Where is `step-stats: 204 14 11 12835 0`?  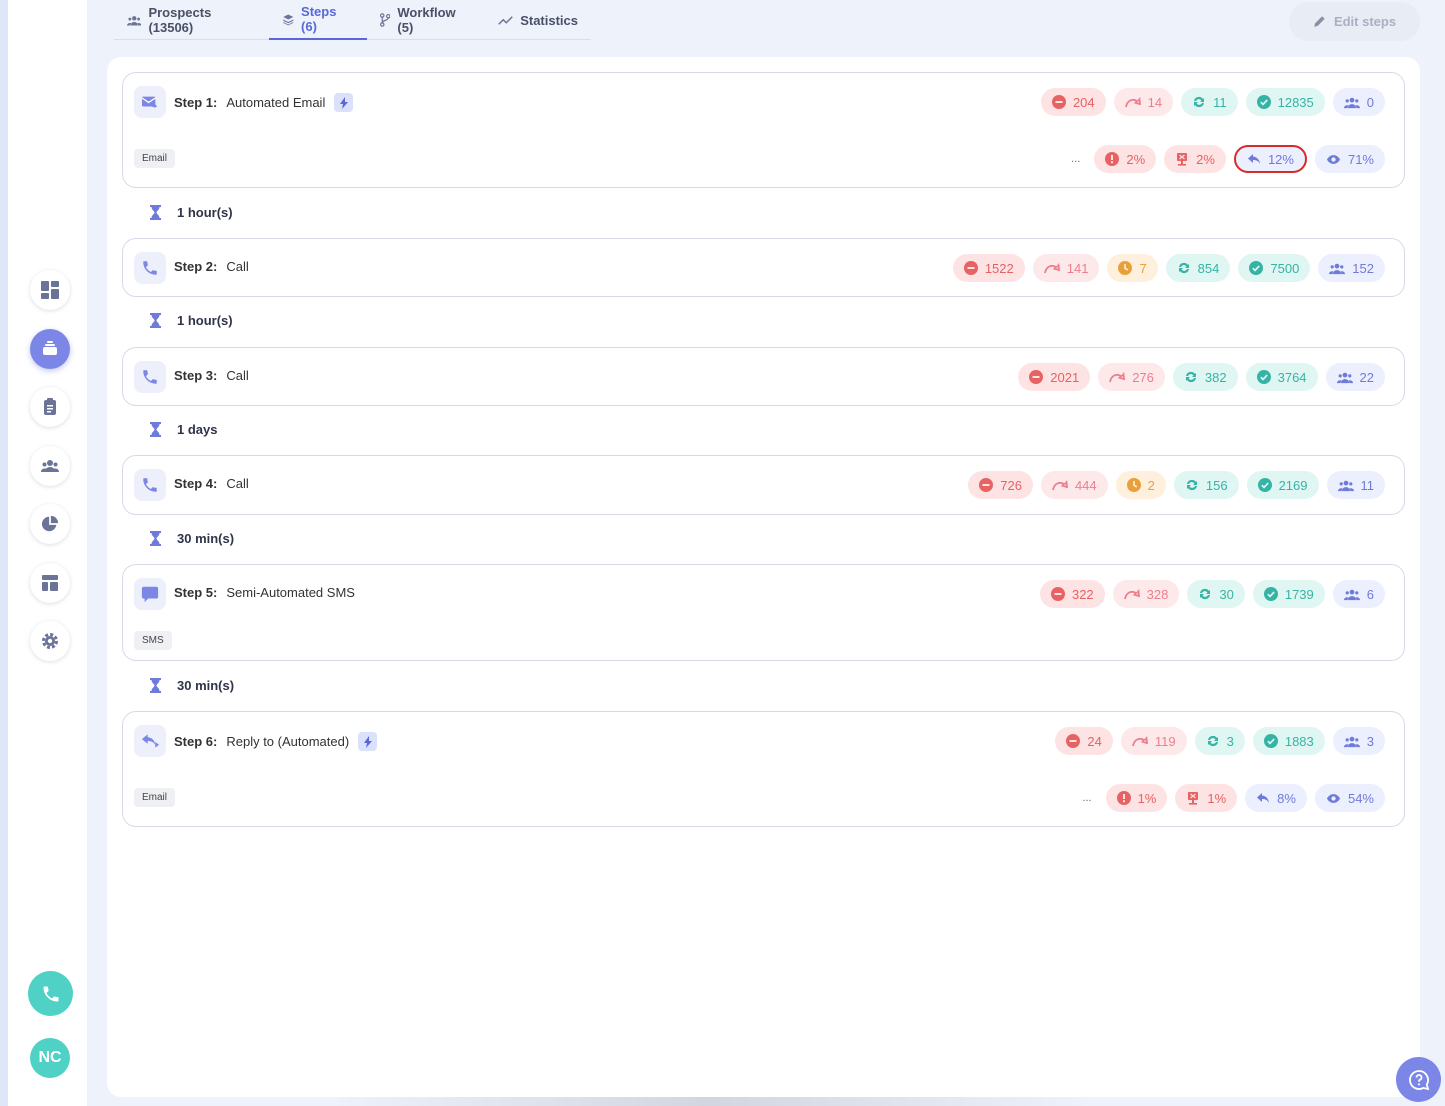
step-stats: 204 14 11 12835 0 is located at coordinates (1212, 102).